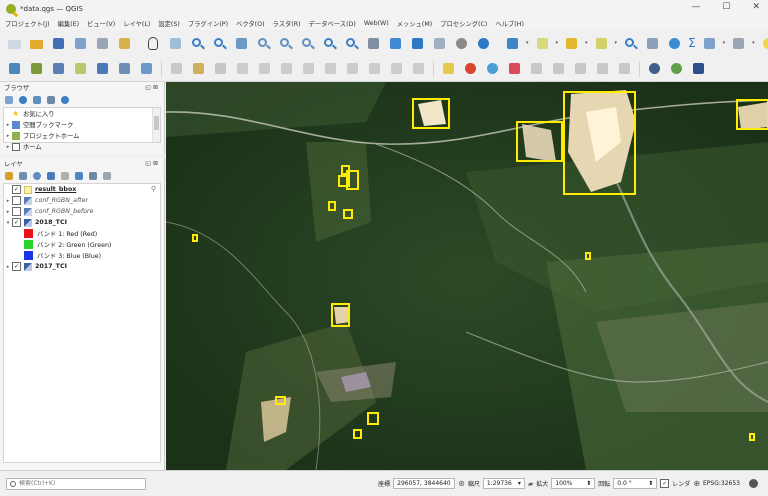 The width and height of the screenshot is (768, 496). What do you see at coordinates (635, 483) in the screenshot?
I see `rotation-spinbox: 0.0 ° ⬍` at bounding box center [635, 483].